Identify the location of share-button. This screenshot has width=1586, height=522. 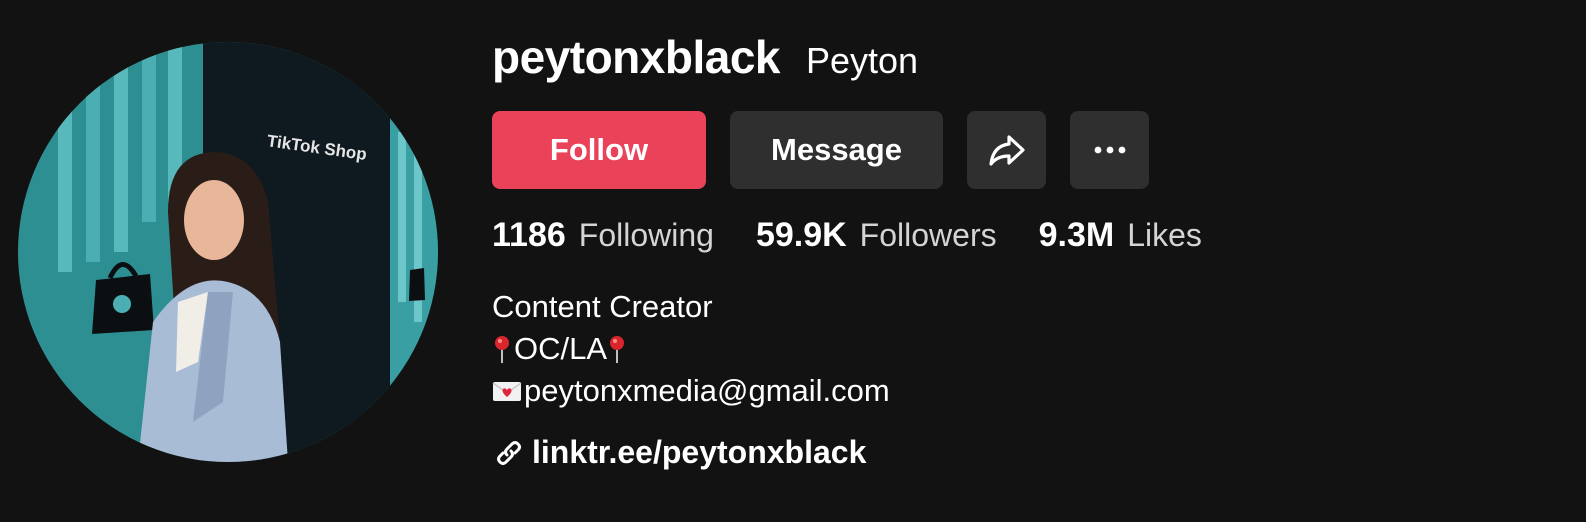
(1006, 150).